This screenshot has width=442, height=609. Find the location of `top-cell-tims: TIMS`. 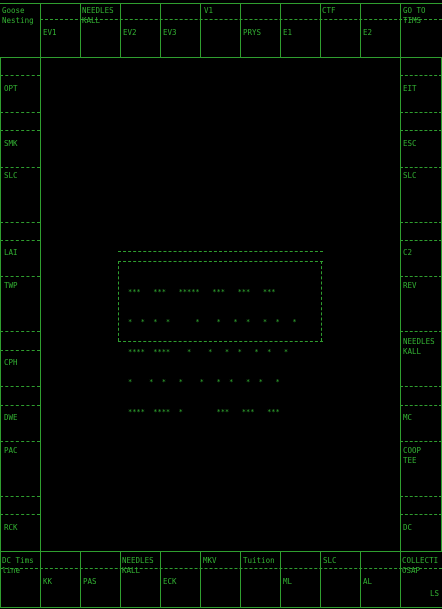

top-cell-tims: TIMS is located at coordinates (412, 20).